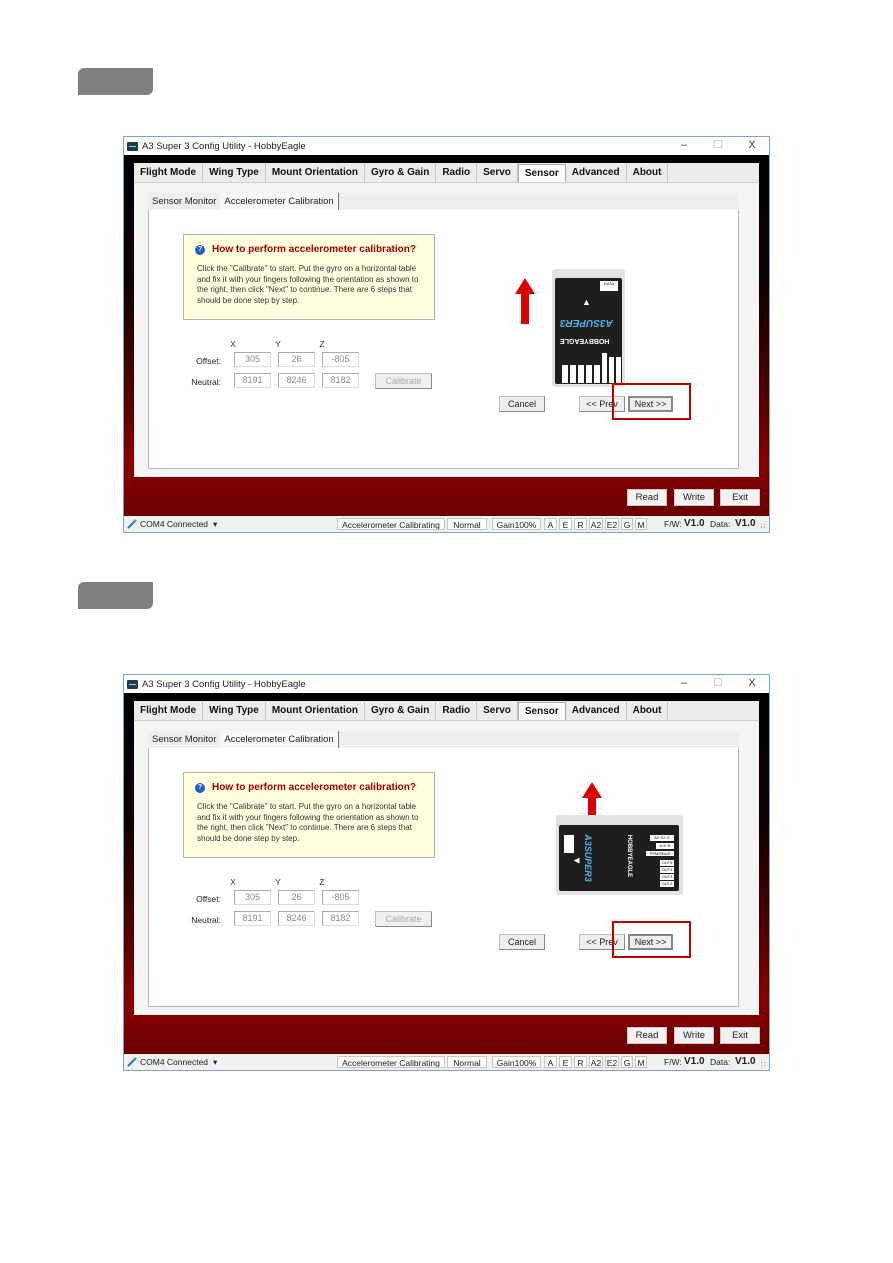  Describe the element at coordinates (667, 877) in the screenshot. I see `pin-label: OUT3` at that location.